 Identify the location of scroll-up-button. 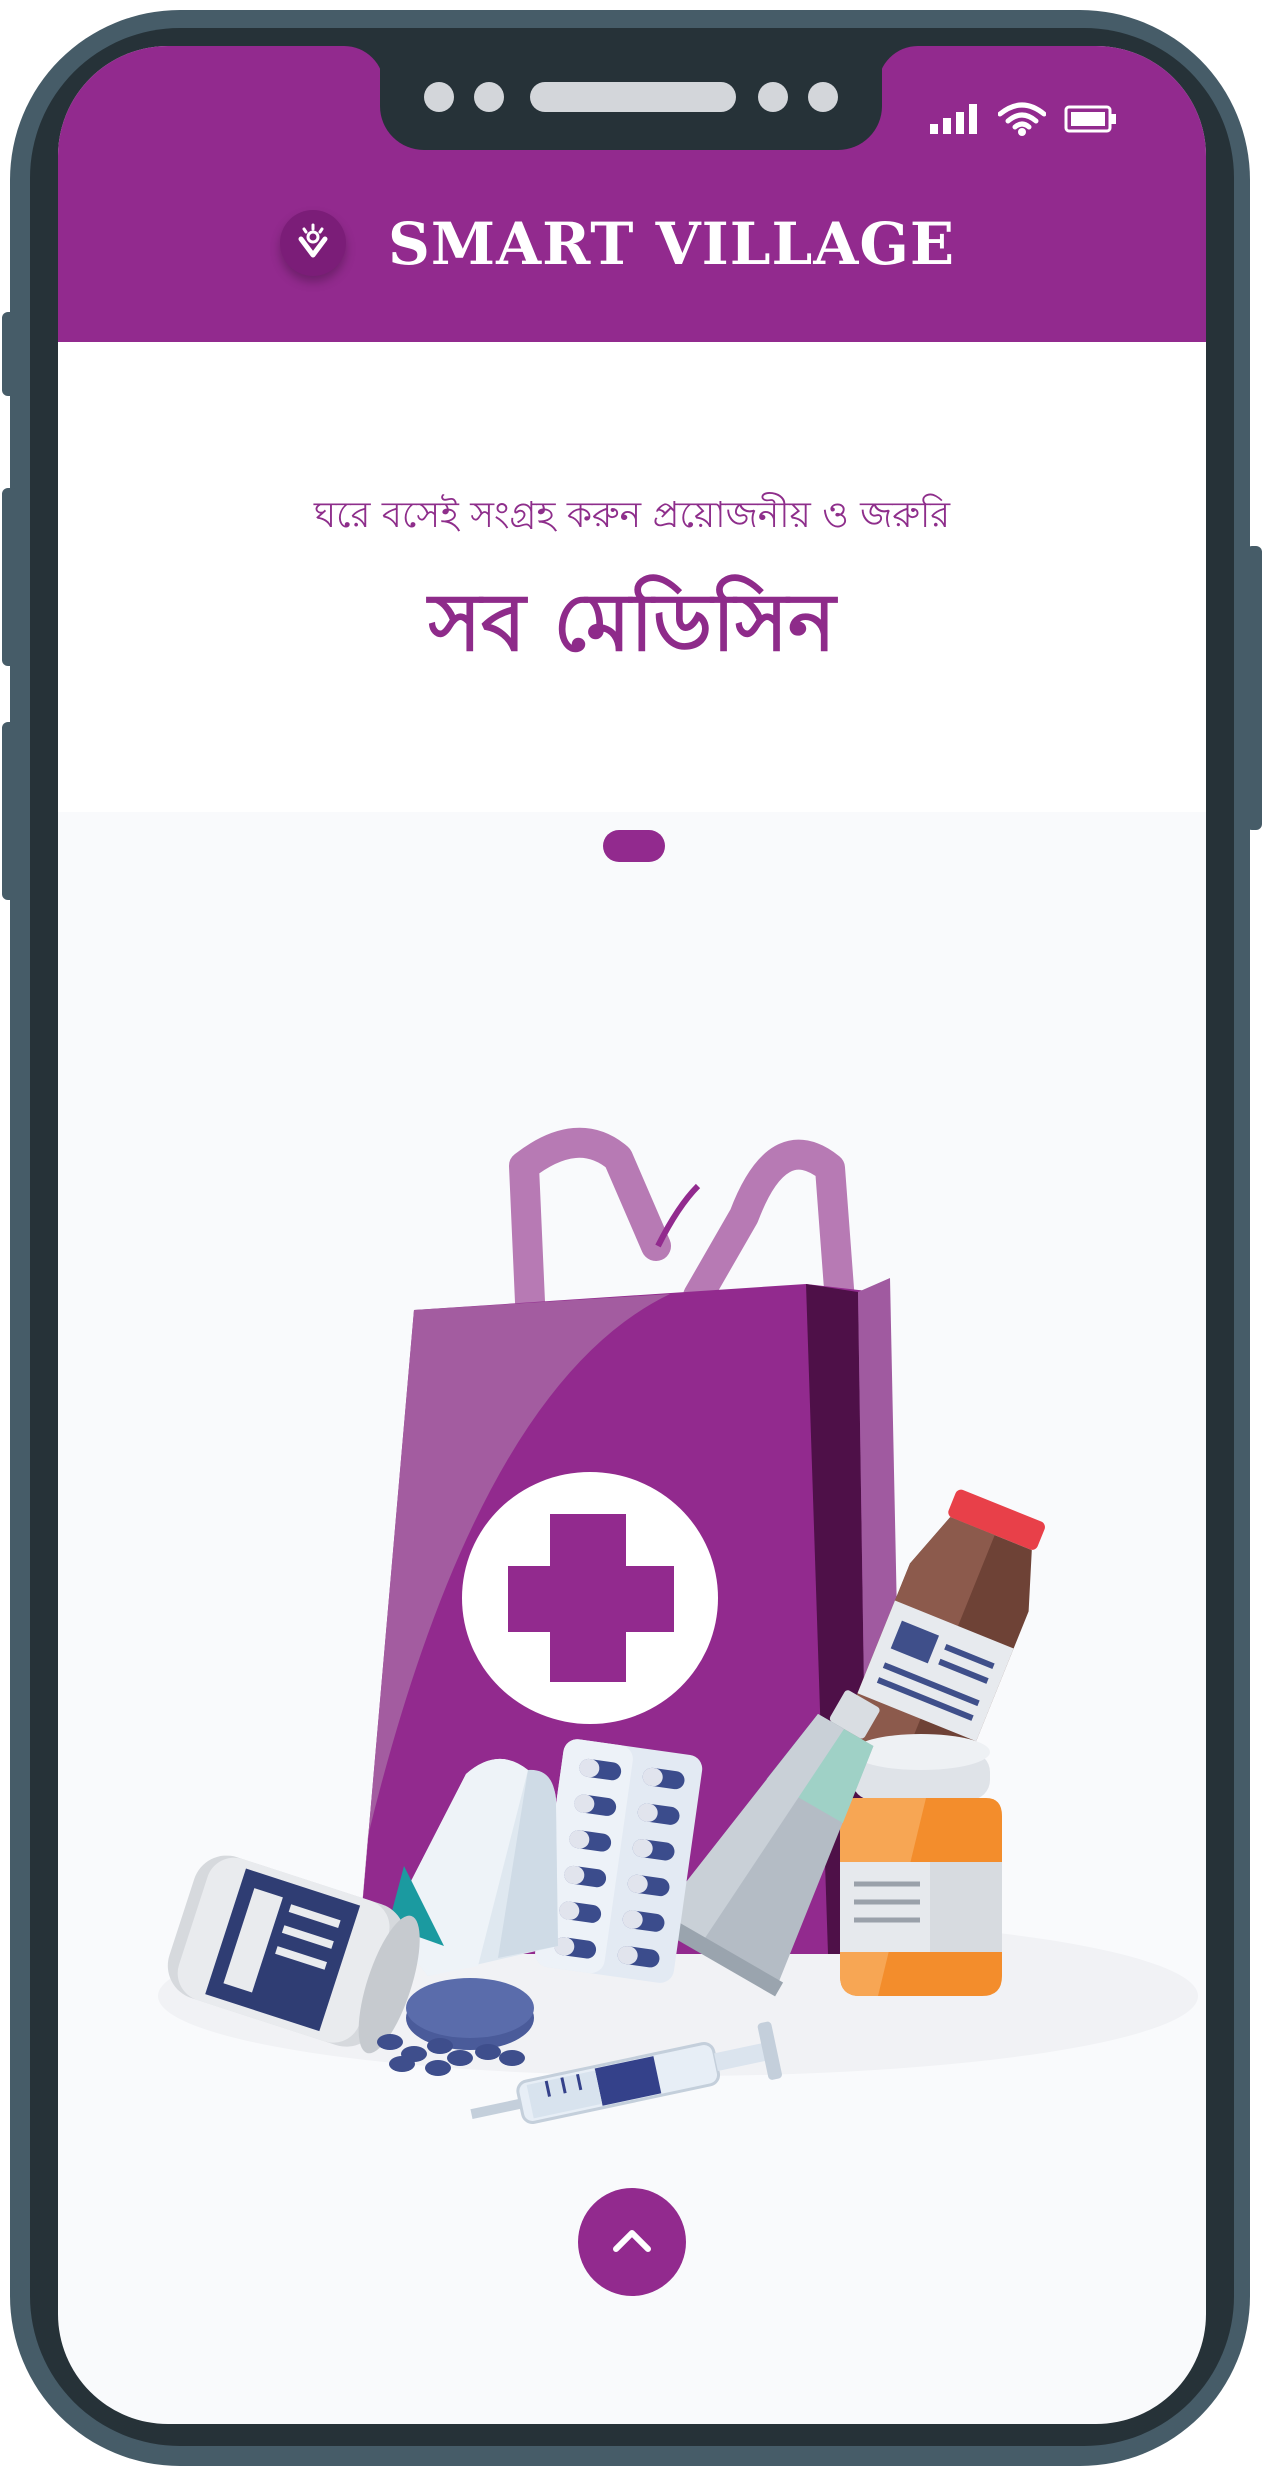
(632, 2242).